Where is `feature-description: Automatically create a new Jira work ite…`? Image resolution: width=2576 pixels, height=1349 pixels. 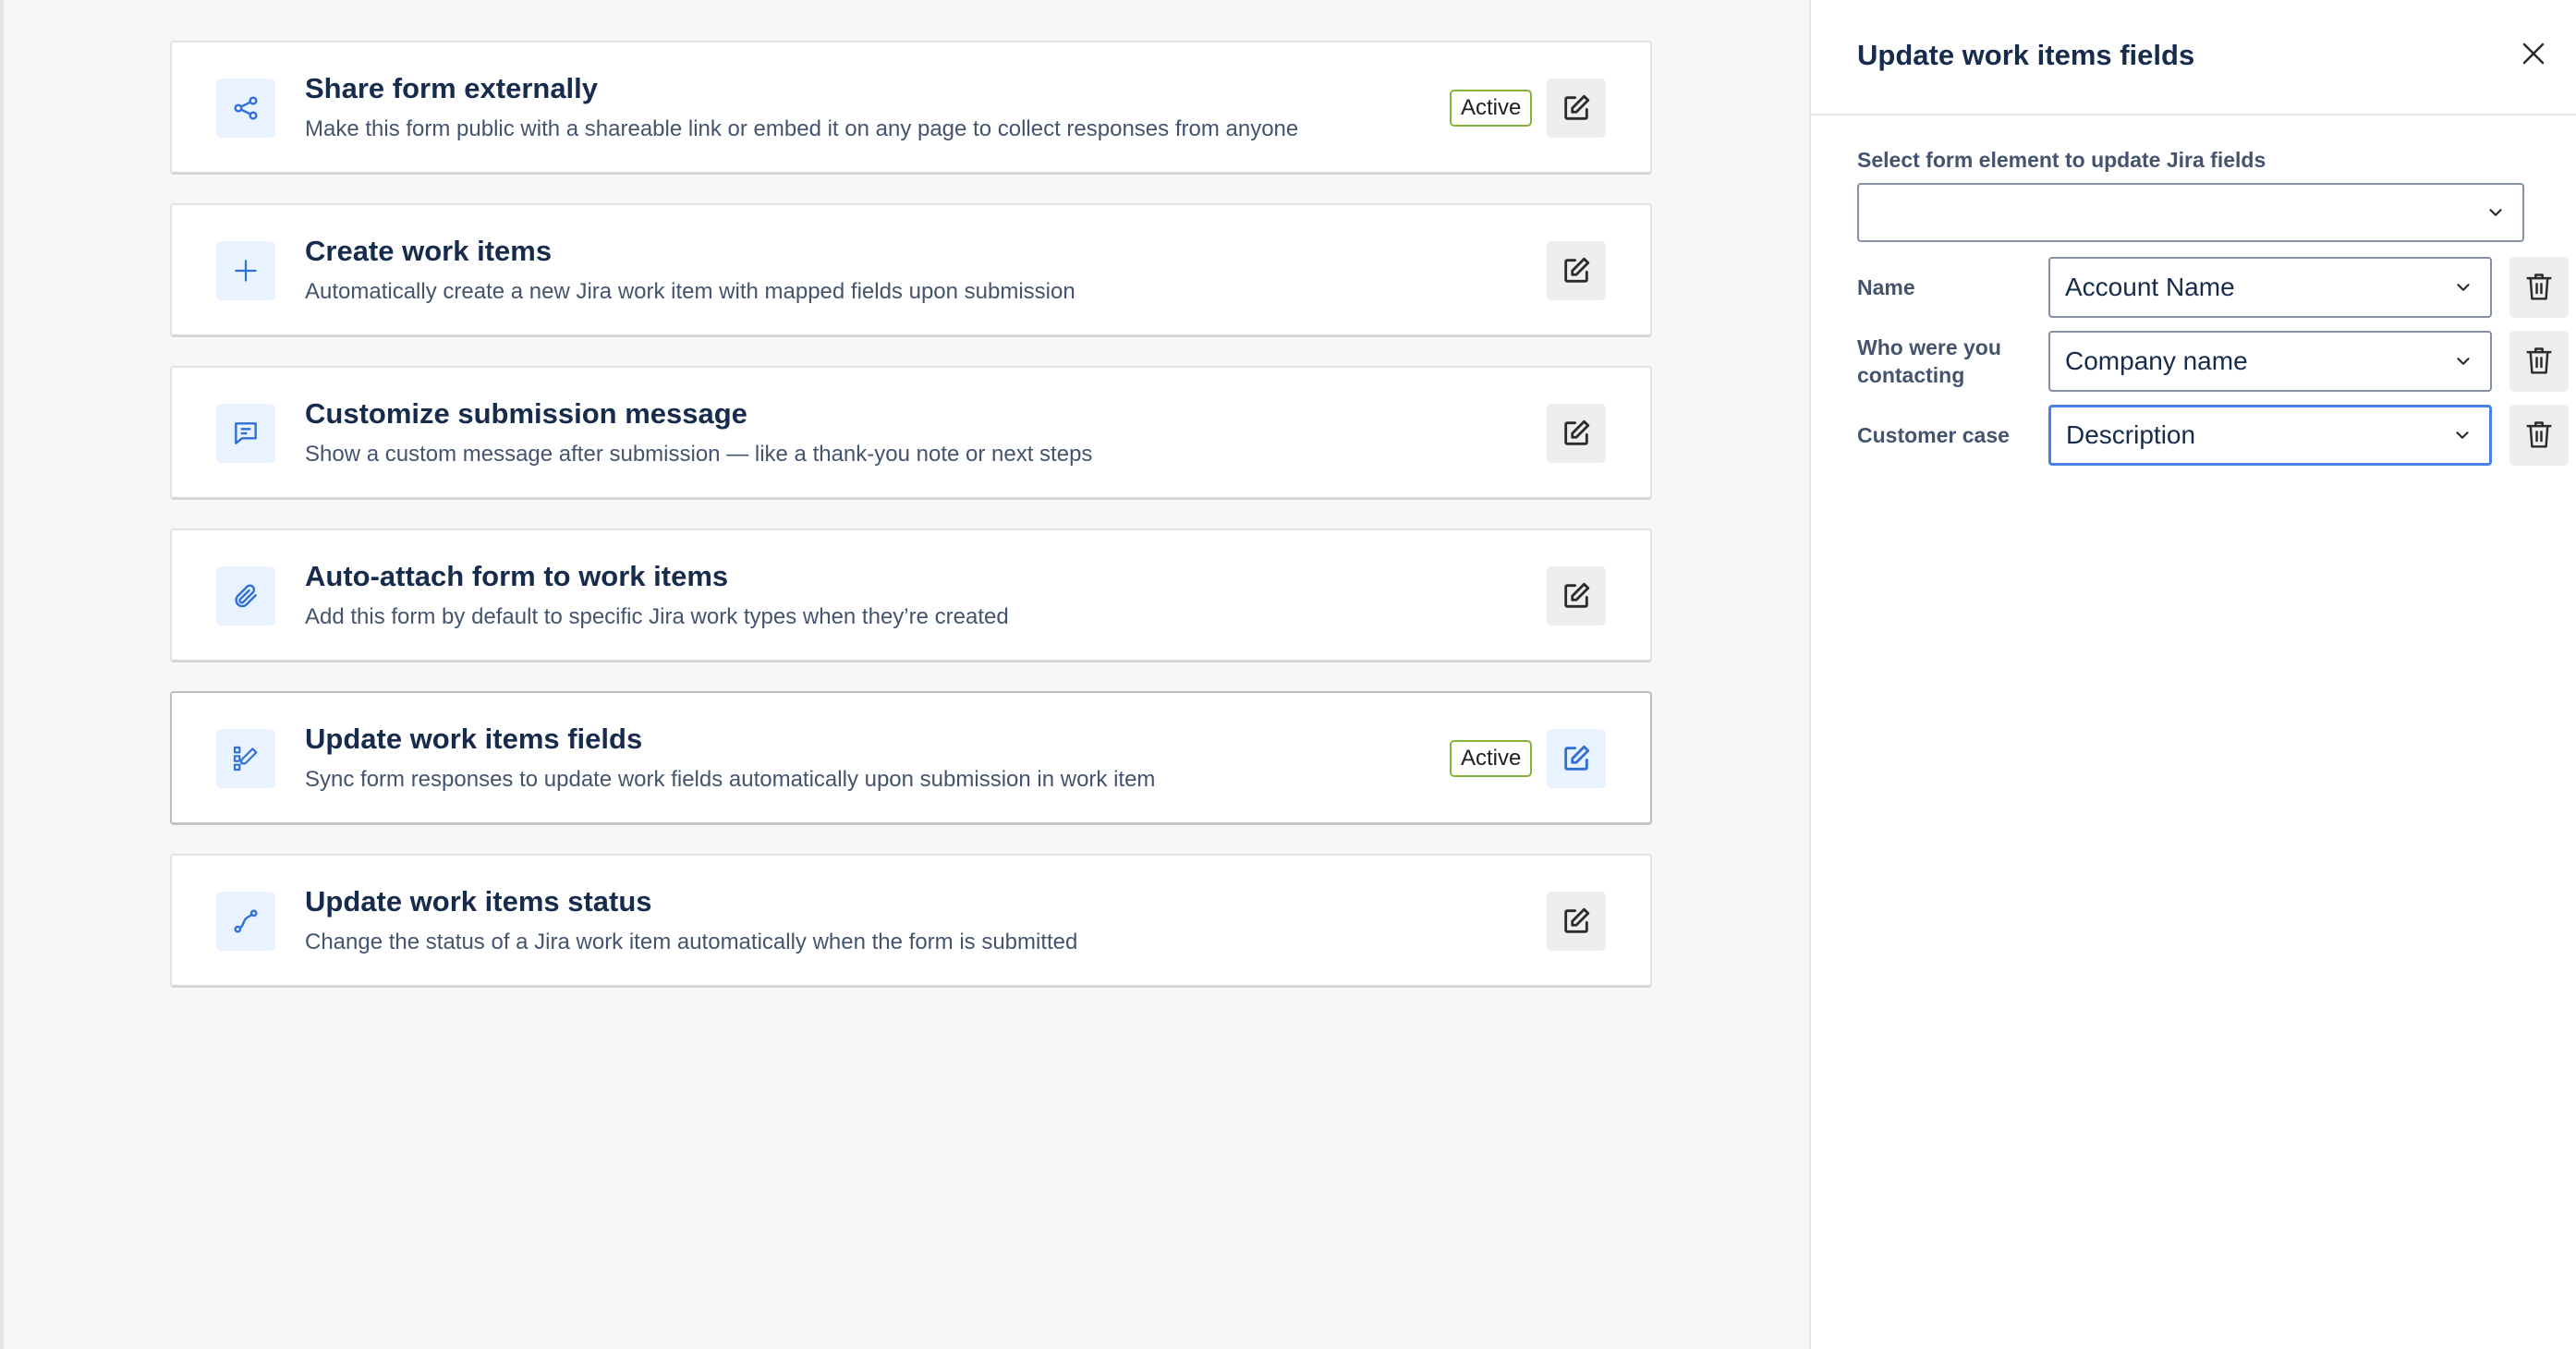
feature-description: Automatically create a new Jira work ite… is located at coordinates (690, 291).